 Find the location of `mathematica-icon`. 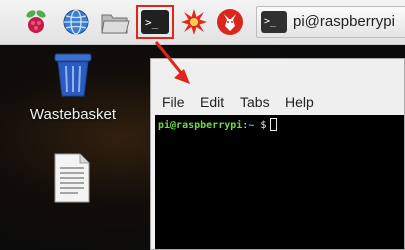

mathematica-icon is located at coordinates (194, 22).